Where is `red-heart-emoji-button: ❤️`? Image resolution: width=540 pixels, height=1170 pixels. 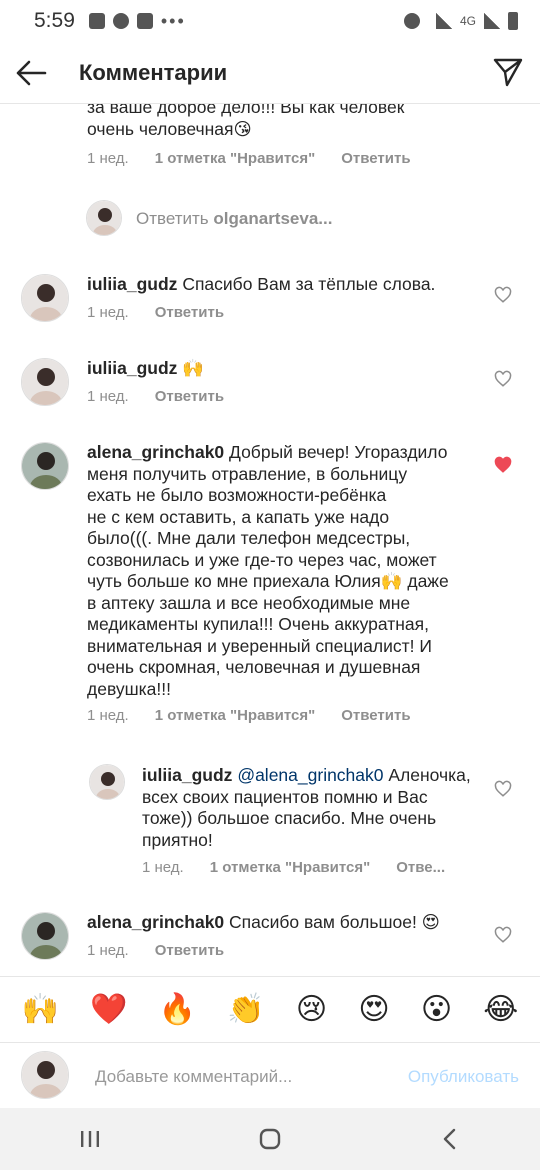
red-heart-emoji-button: ❤️ is located at coordinates (108, 1010).